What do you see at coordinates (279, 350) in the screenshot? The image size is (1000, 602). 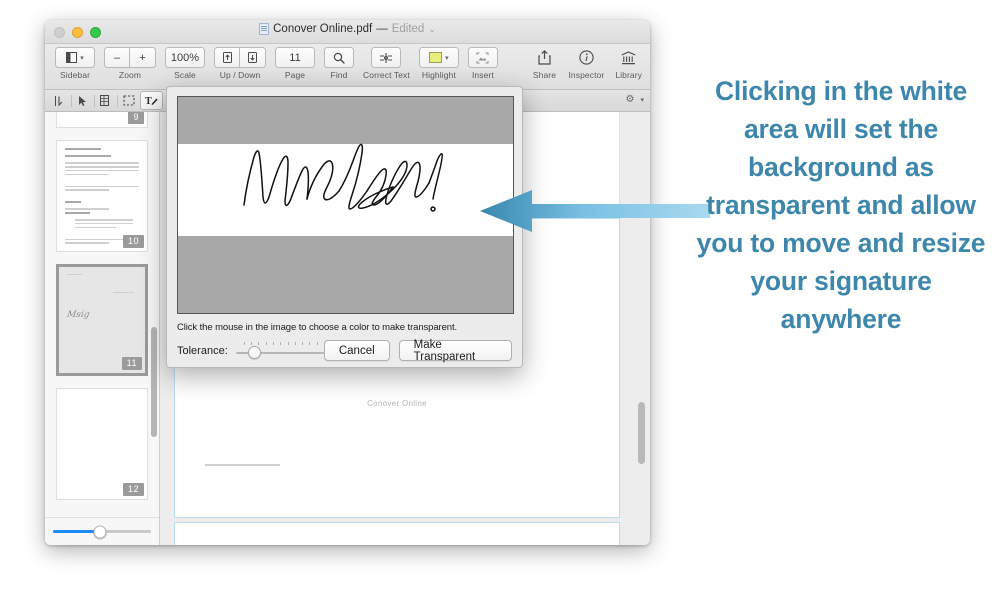 I see `tolerance-slider` at bounding box center [279, 350].